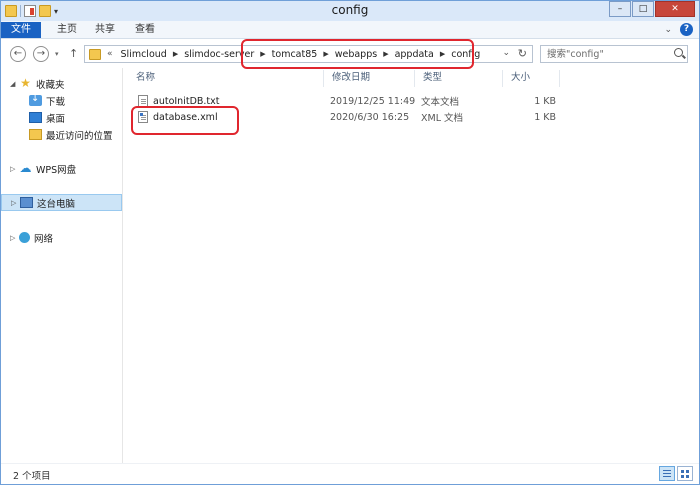 This screenshot has width=700, height=485. I want to click on details-view-button, so click(667, 473).